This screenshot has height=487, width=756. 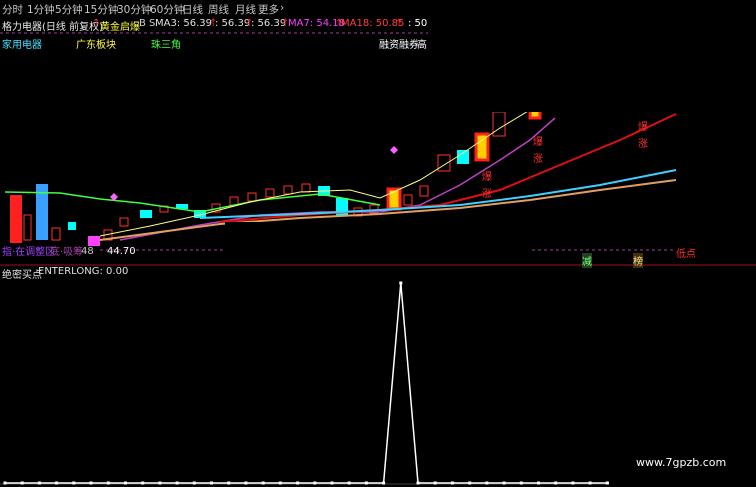 I want to click on bottom-value-label: 48, so click(x=87, y=251).